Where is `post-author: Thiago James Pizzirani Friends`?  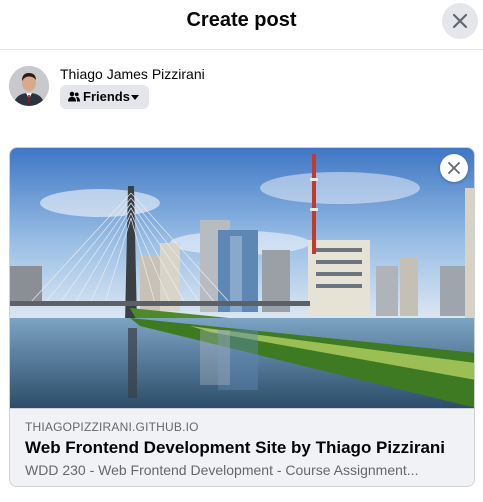 post-author: Thiago James Pizzirani Friends is located at coordinates (239, 89).